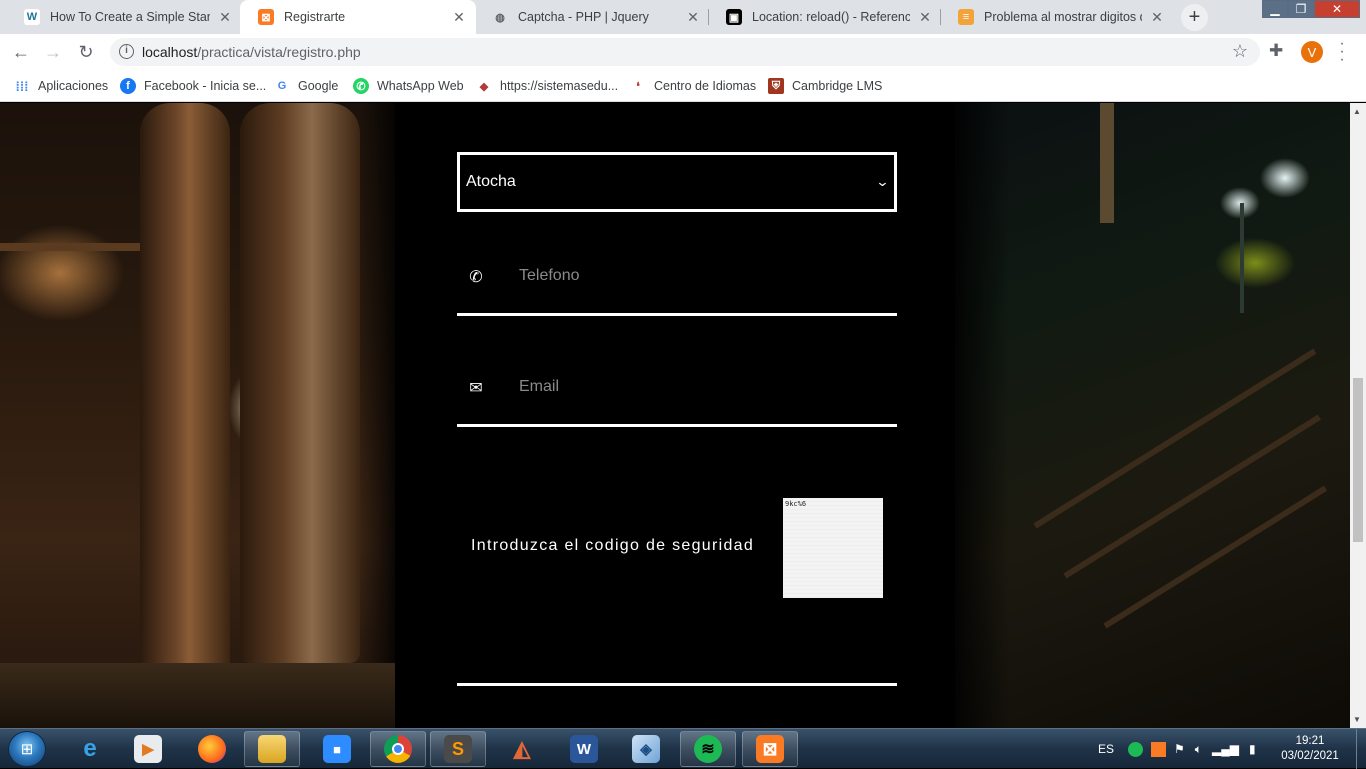 This screenshot has height=769, width=1366. What do you see at coordinates (1135, 749) in the screenshot?
I see `spotify-tray-icon` at bounding box center [1135, 749].